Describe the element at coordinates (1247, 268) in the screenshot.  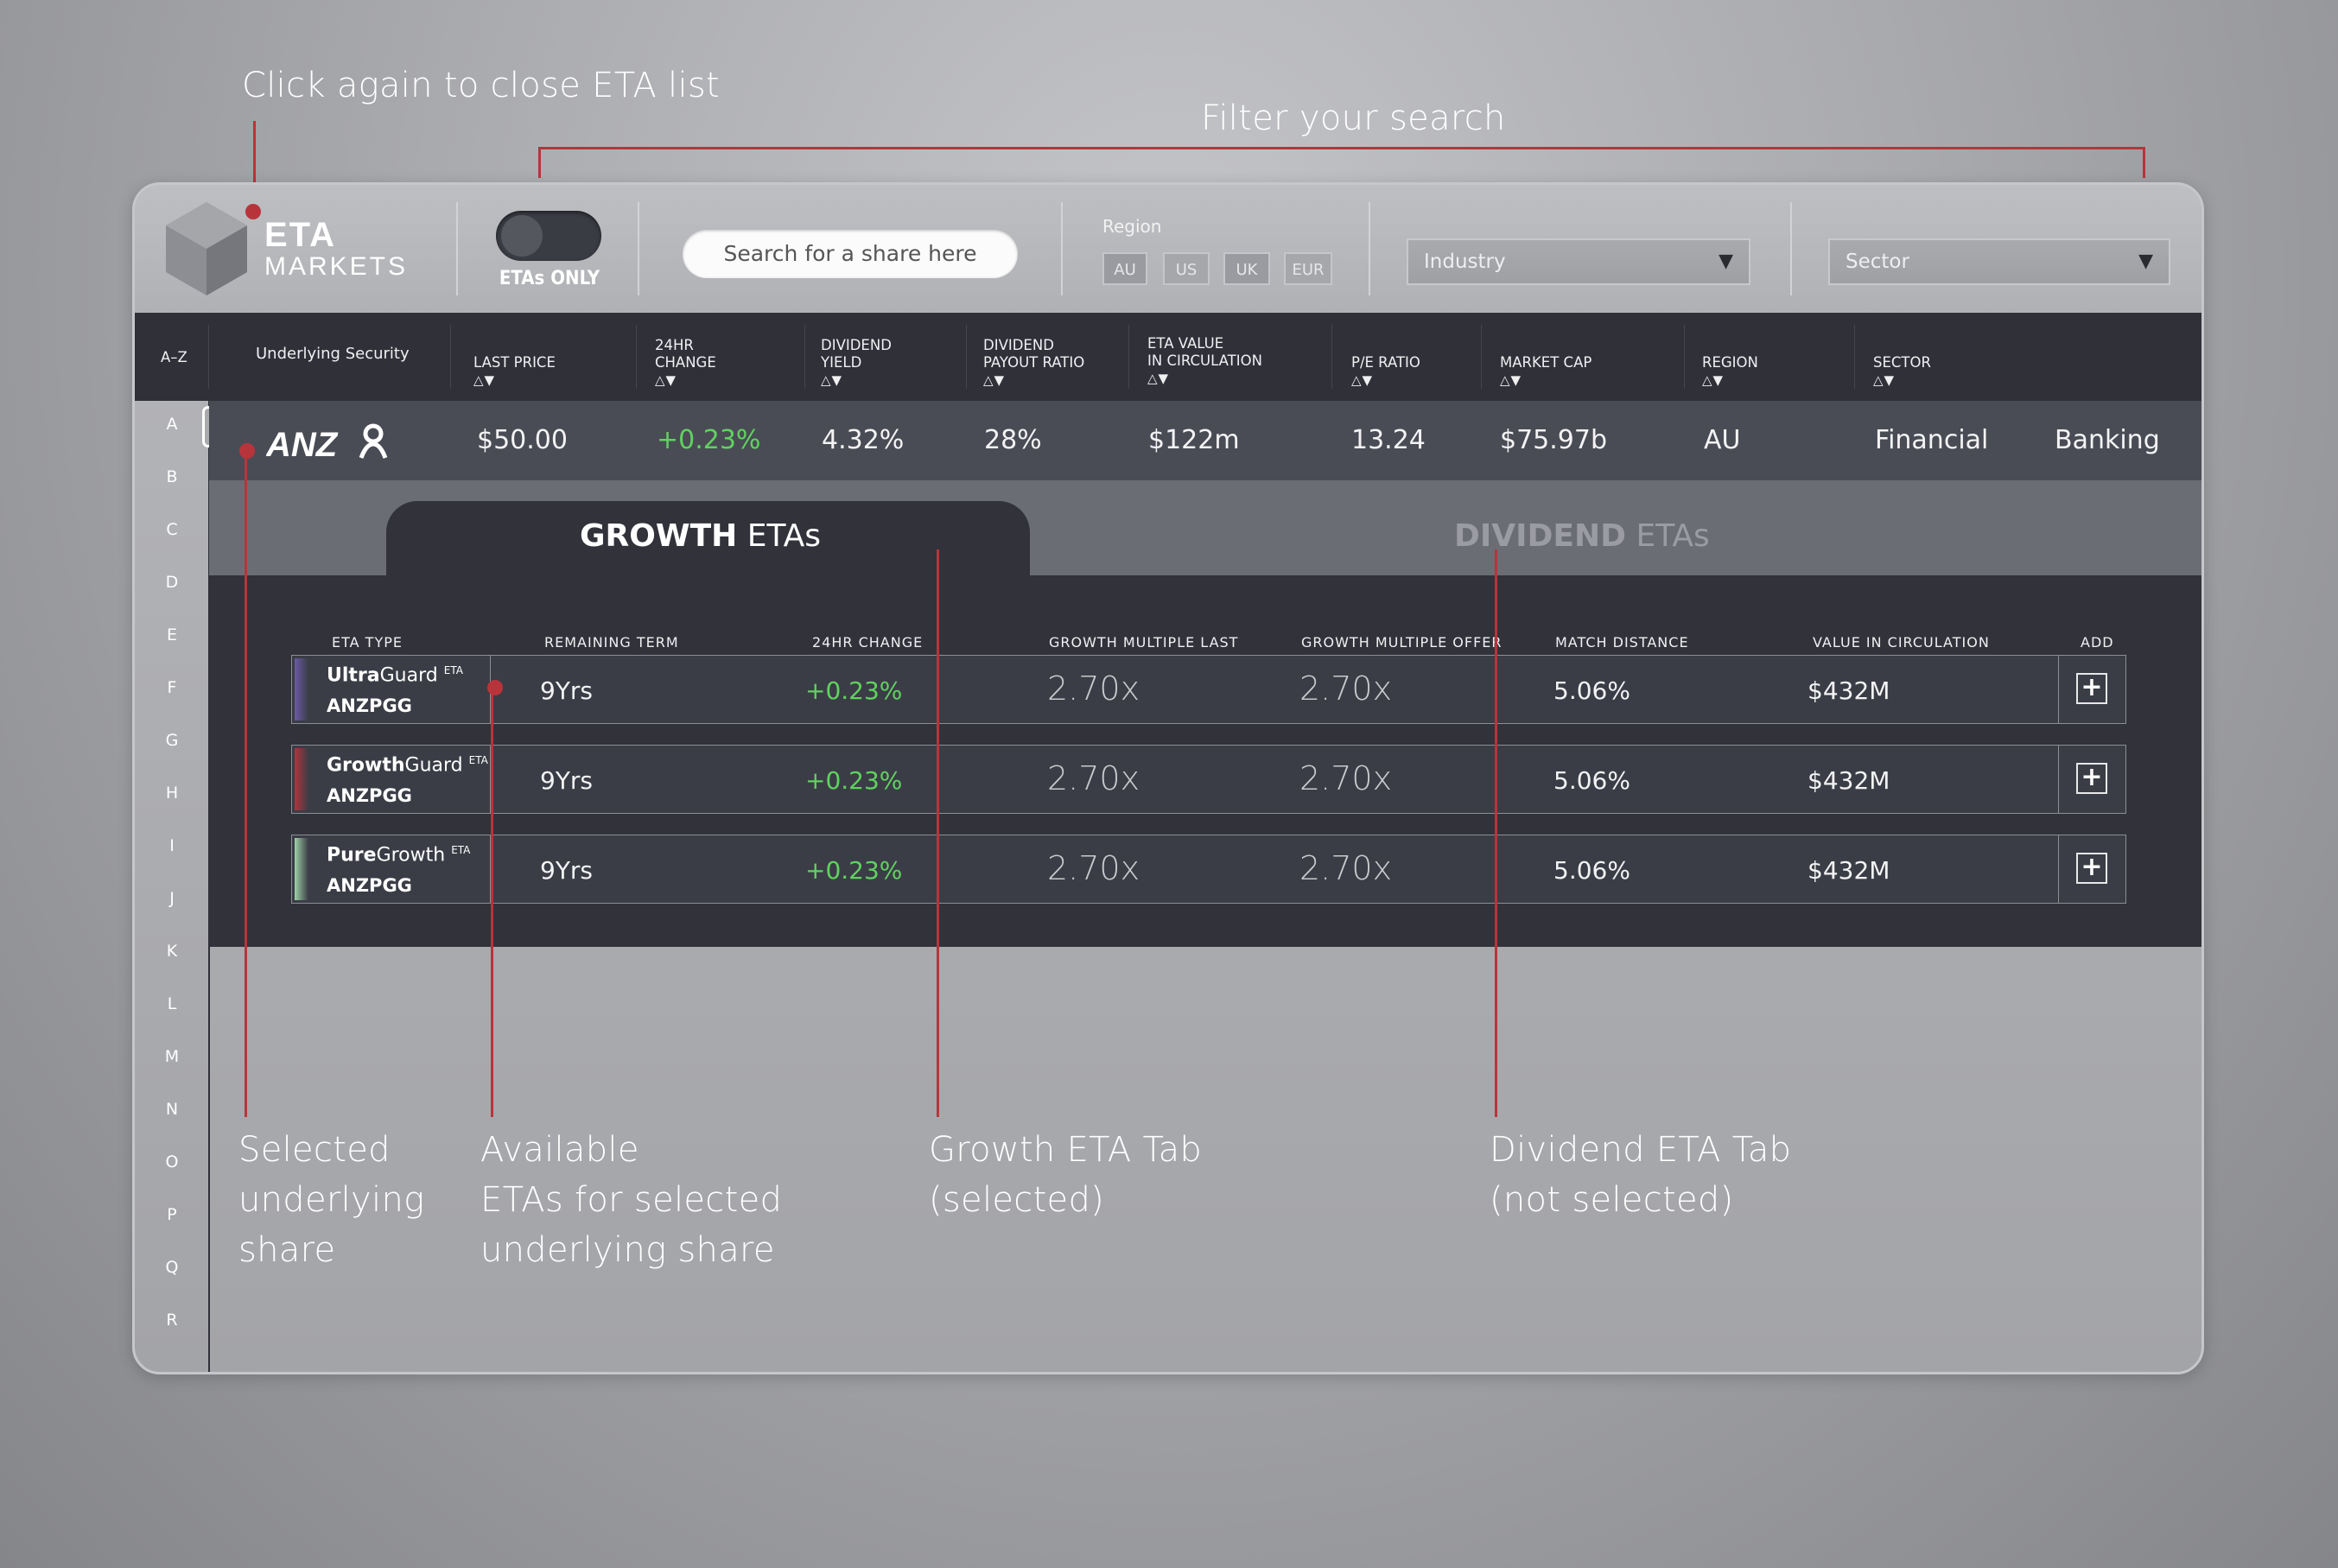
I see `region-uk-button: UK` at that location.